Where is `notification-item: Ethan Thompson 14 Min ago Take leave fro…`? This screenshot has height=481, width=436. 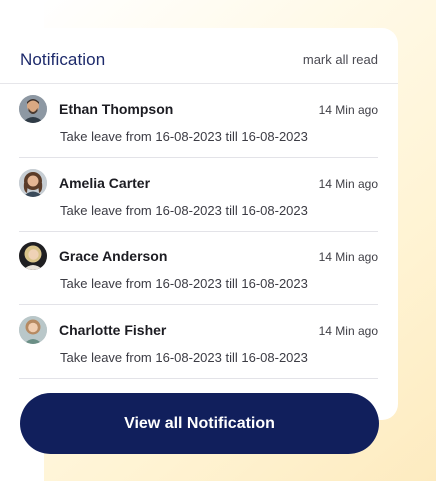 notification-item: Ethan Thompson 14 Min ago Take leave fro… is located at coordinates (198, 121).